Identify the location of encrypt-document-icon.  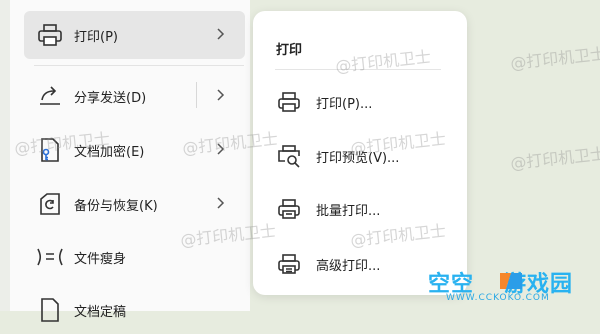
(50, 150).